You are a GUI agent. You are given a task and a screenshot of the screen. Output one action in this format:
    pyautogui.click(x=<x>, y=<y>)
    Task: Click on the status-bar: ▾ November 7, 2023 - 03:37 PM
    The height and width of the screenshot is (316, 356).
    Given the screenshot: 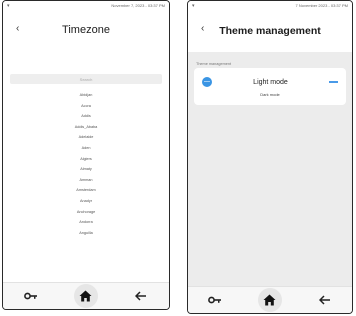 What is the action you would take?
    pyautogui.click(x=86, y=5)
    